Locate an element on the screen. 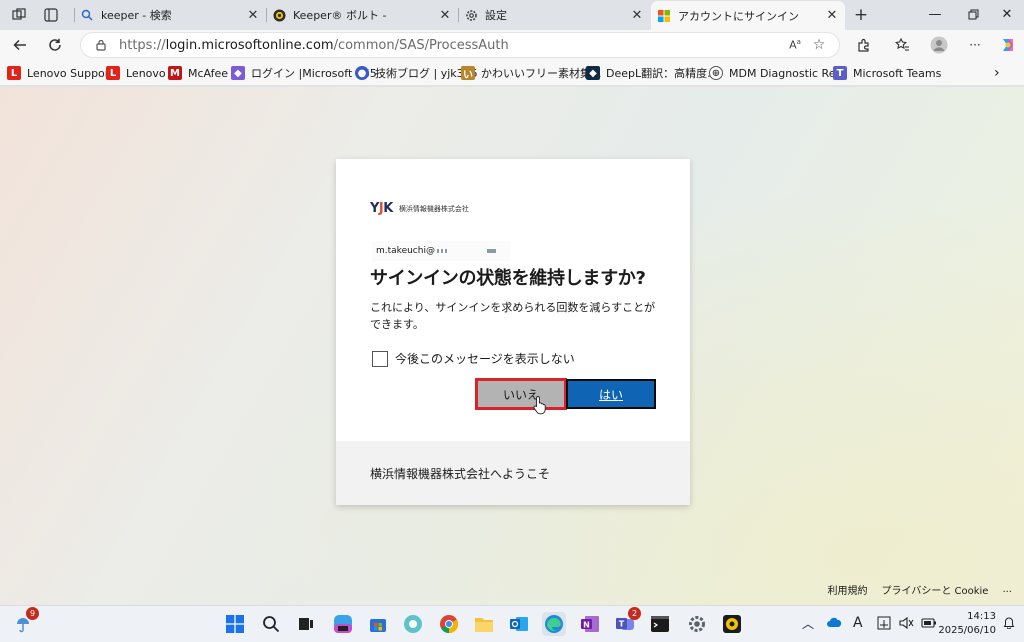 The height and width of the screenshot is (642, 1024). file-explorer-icon is located at coordinates (484, 624).